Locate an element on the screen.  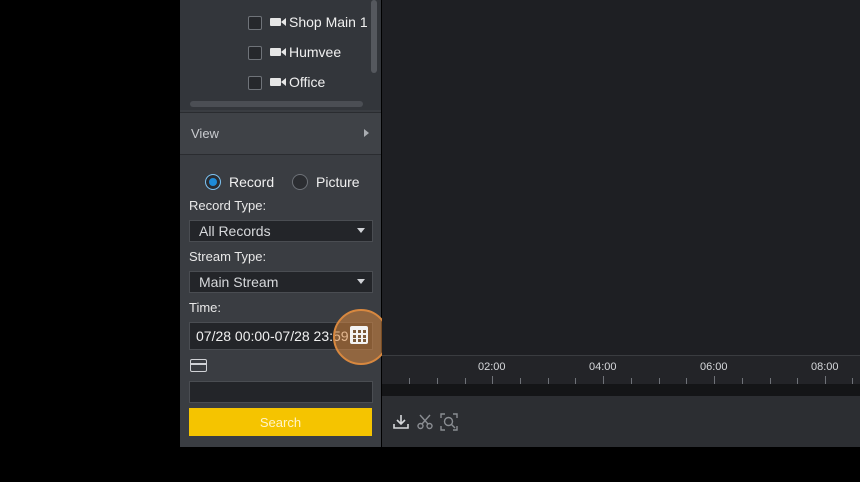
record-type-label: Record Type: is located at coordinates (228, 205).